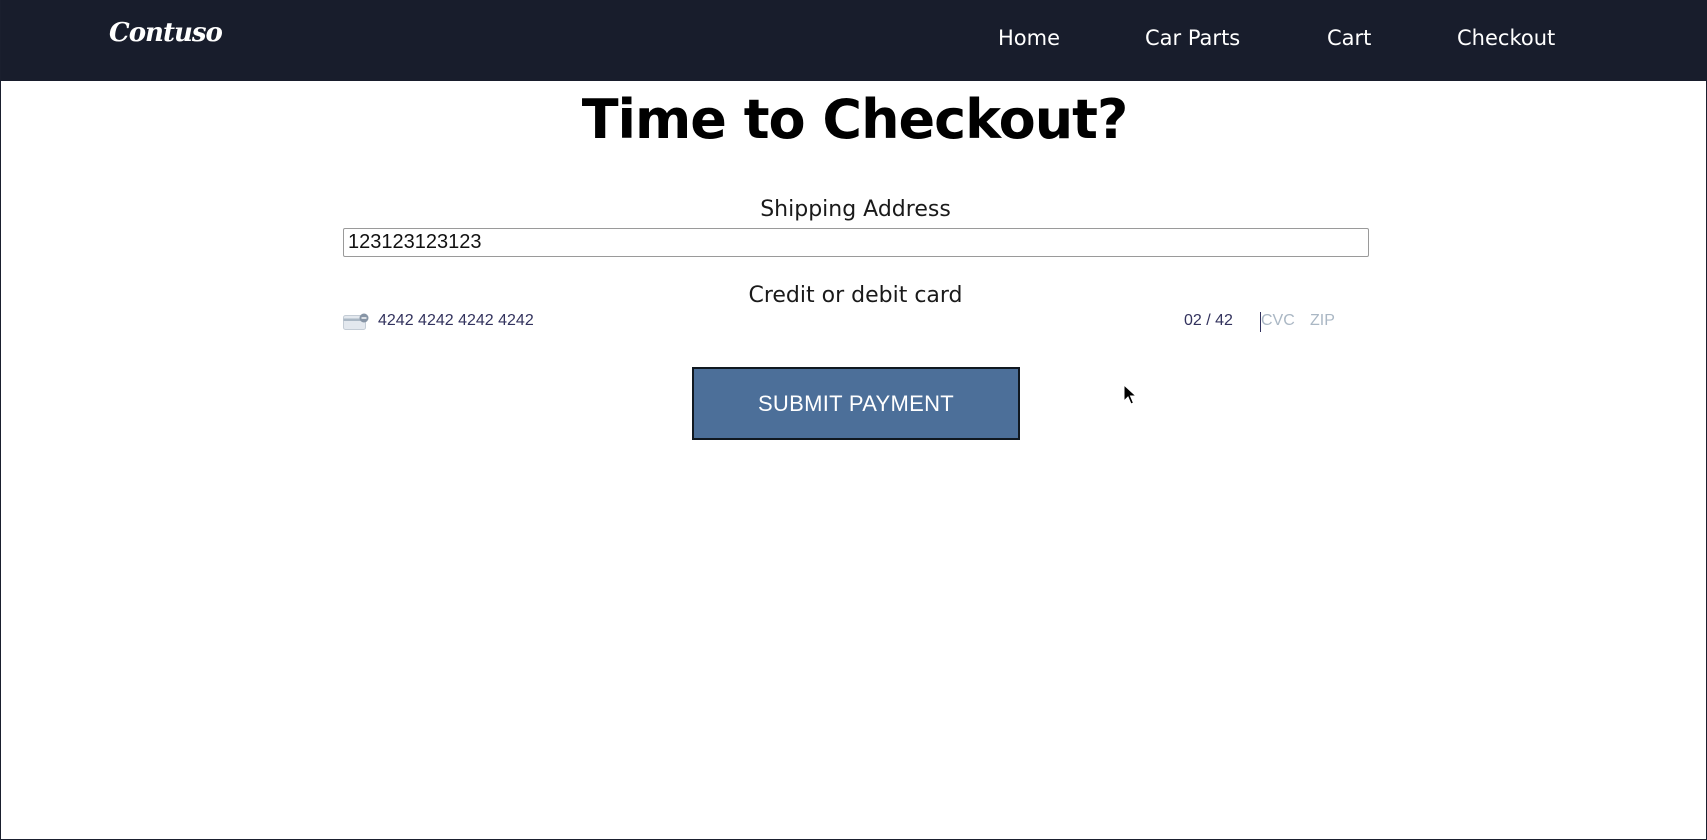  Describe the element at coordinates (1208, 321) in the screenshot. I see `card-expiry-field: 02 / 42` at that location.